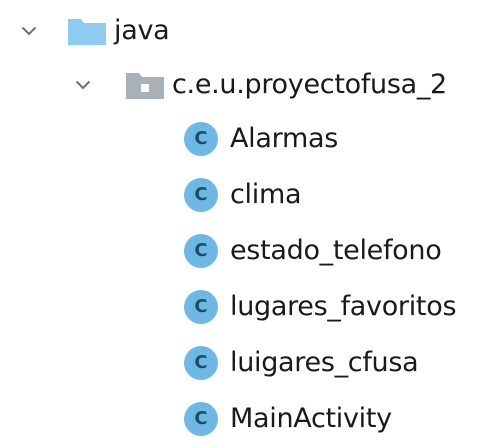 Image resolution: width=496 pixels, height=448 pixels. I want to click on tree-node-label: luigares_cfusa, so click(324, 362).